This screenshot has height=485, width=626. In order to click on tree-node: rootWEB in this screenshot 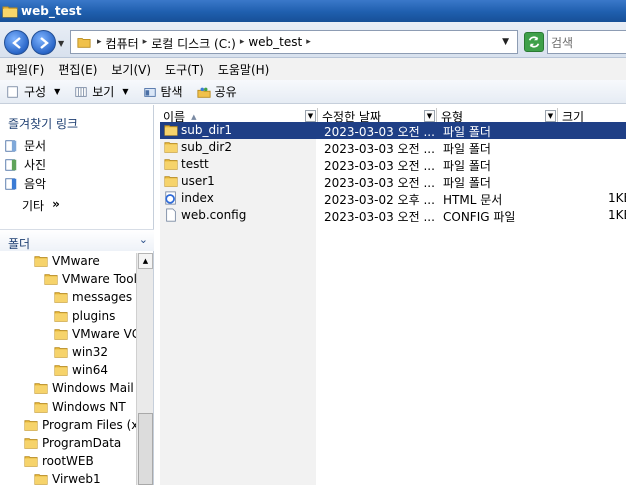, I will do `click(59, 461)`.